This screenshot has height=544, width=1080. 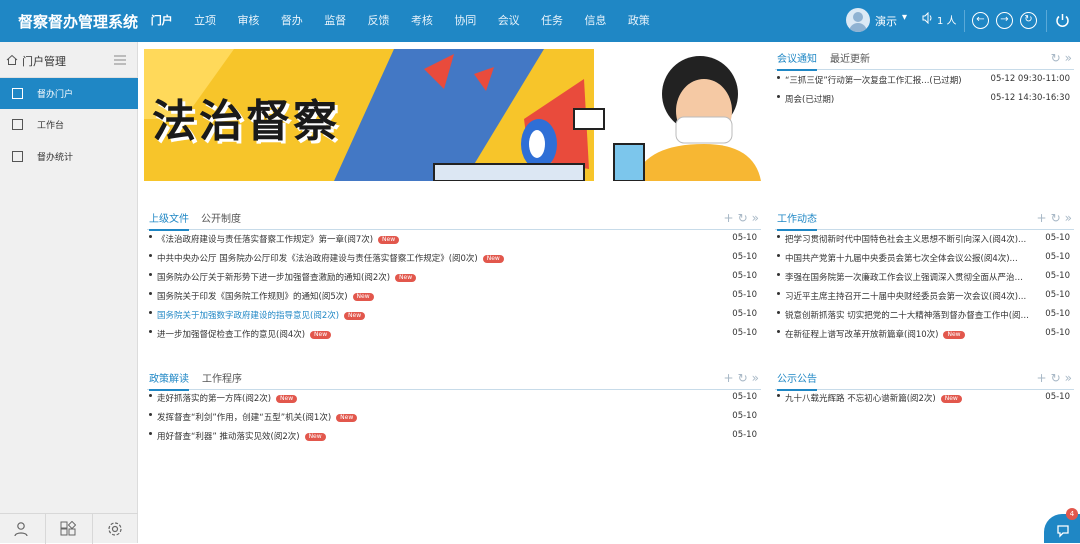 What do you see at coordinates (291, 21) in the screenshot?
I see `nav-item-supervise: 督办` at bounding box center [291, 21].